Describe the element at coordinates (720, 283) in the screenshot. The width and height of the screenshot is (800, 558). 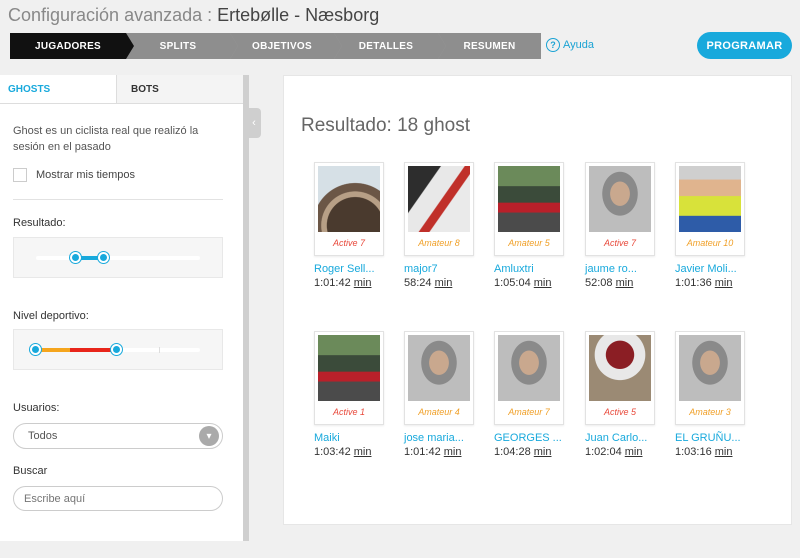
I see `ghost-time: 1:01:36 min` at that location.